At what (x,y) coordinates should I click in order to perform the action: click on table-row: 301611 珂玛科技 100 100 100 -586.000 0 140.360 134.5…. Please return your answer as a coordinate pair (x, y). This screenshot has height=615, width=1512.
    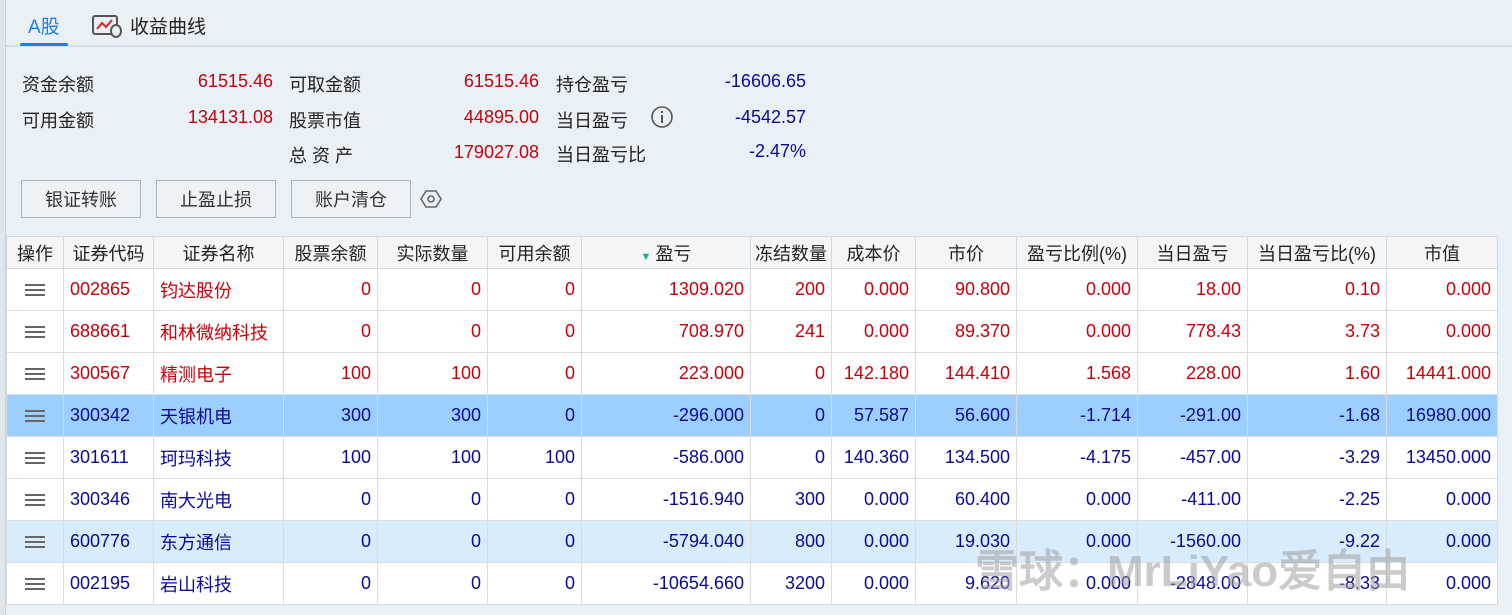
    Looking at the image, I should click on (752, 457).